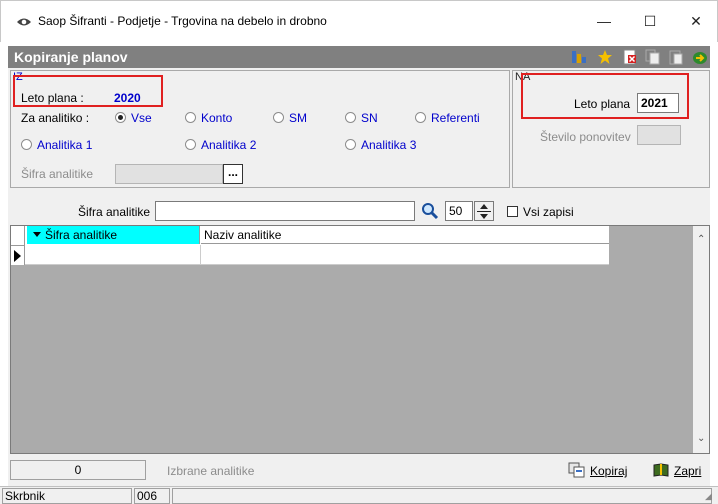 This screenshot has height=504, width=718. What do you see at coordinates (37, 234) in the screenshot?
I see `sort-desc-icon` at bounding box center [37, 234].